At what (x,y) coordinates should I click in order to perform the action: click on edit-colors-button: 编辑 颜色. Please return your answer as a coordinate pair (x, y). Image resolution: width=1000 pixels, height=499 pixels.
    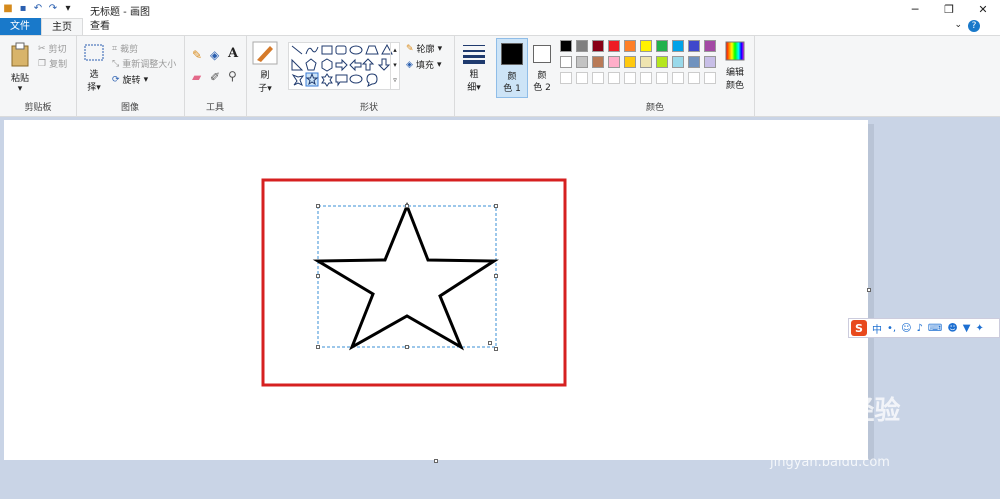
    Looking at the image, I should click on (735, 65).